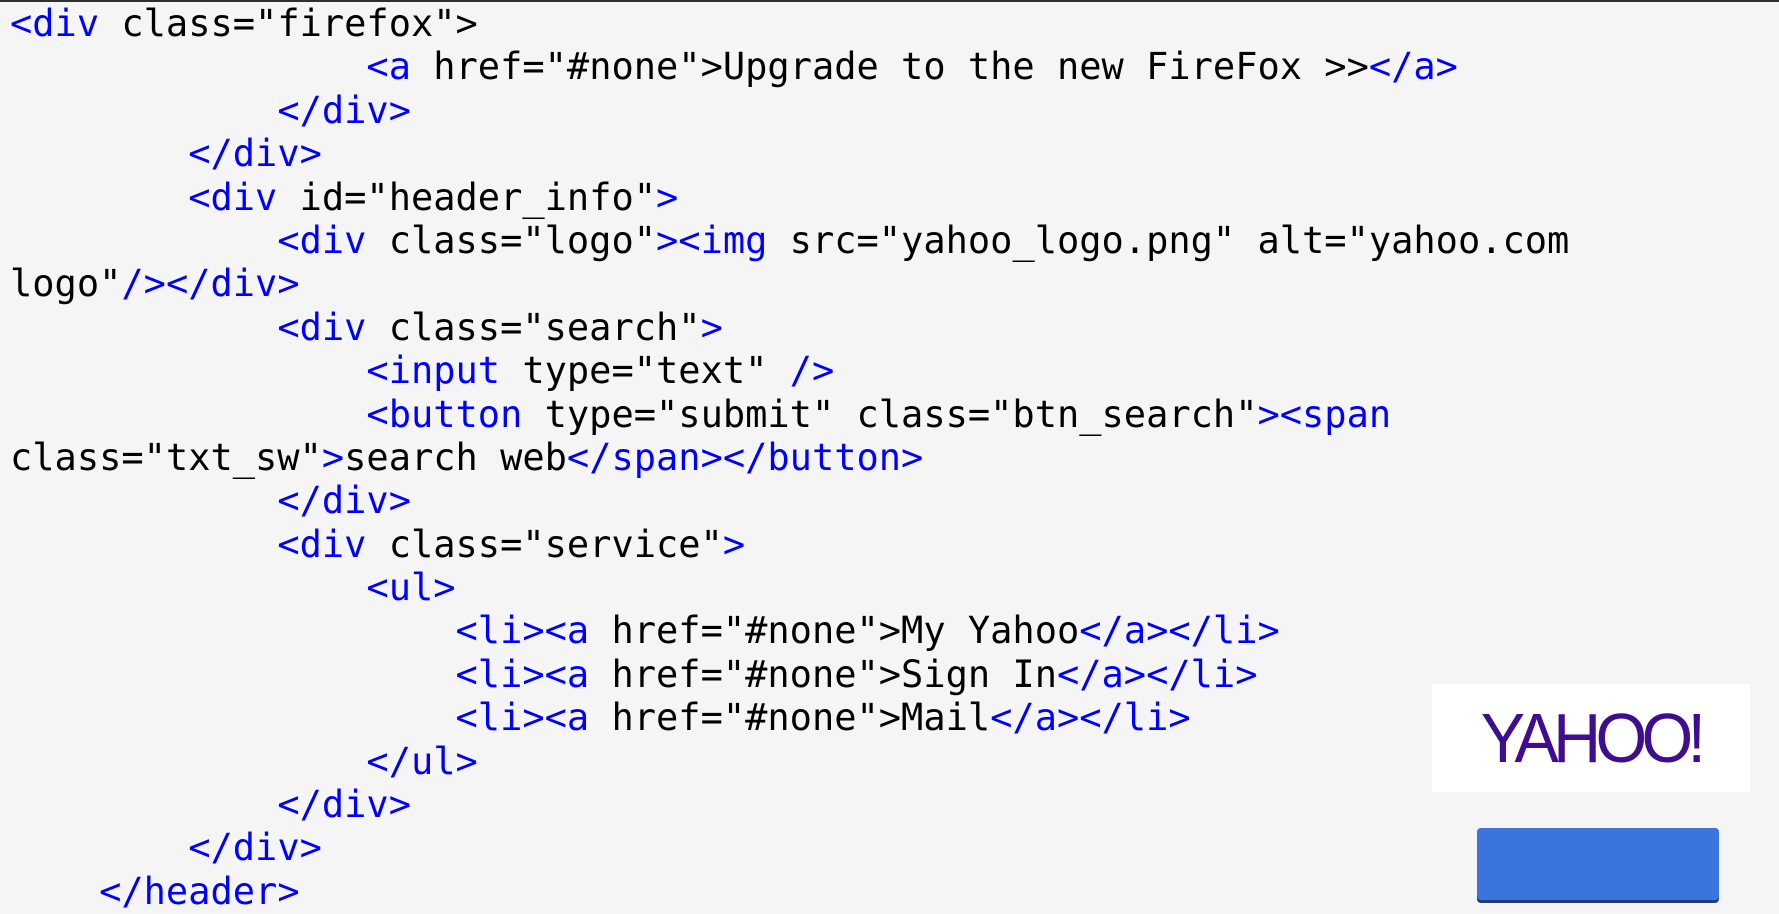 The image size is (1779, 914). What do you see at coordinates (894, 327) in the screenshot?
I see `code-line: <div class="search">` at bounding box center [894, 327].